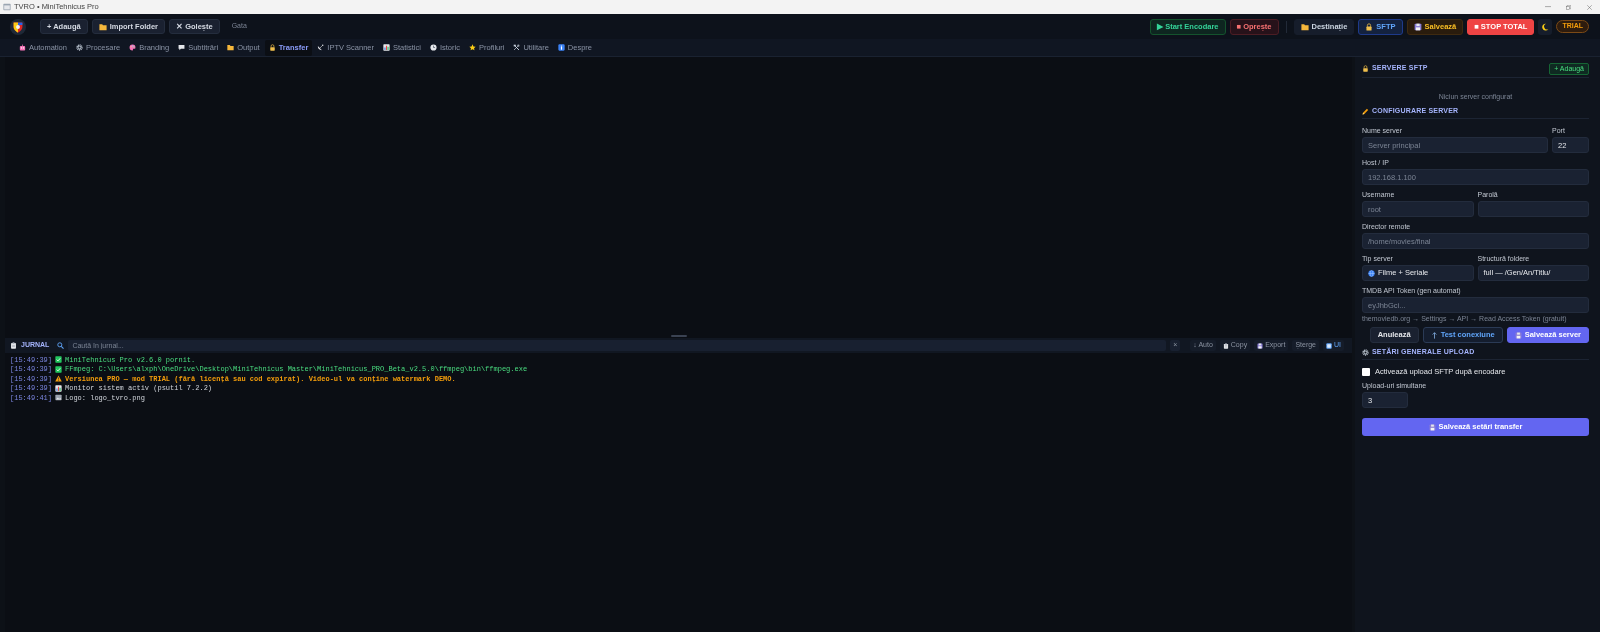 Image resolution: width=1600 pixels, height=632 pixels. What do you see at coordinates (1568, 7) in the screenshot?
I see `restore-icon` at bounding box center [1568, 7].